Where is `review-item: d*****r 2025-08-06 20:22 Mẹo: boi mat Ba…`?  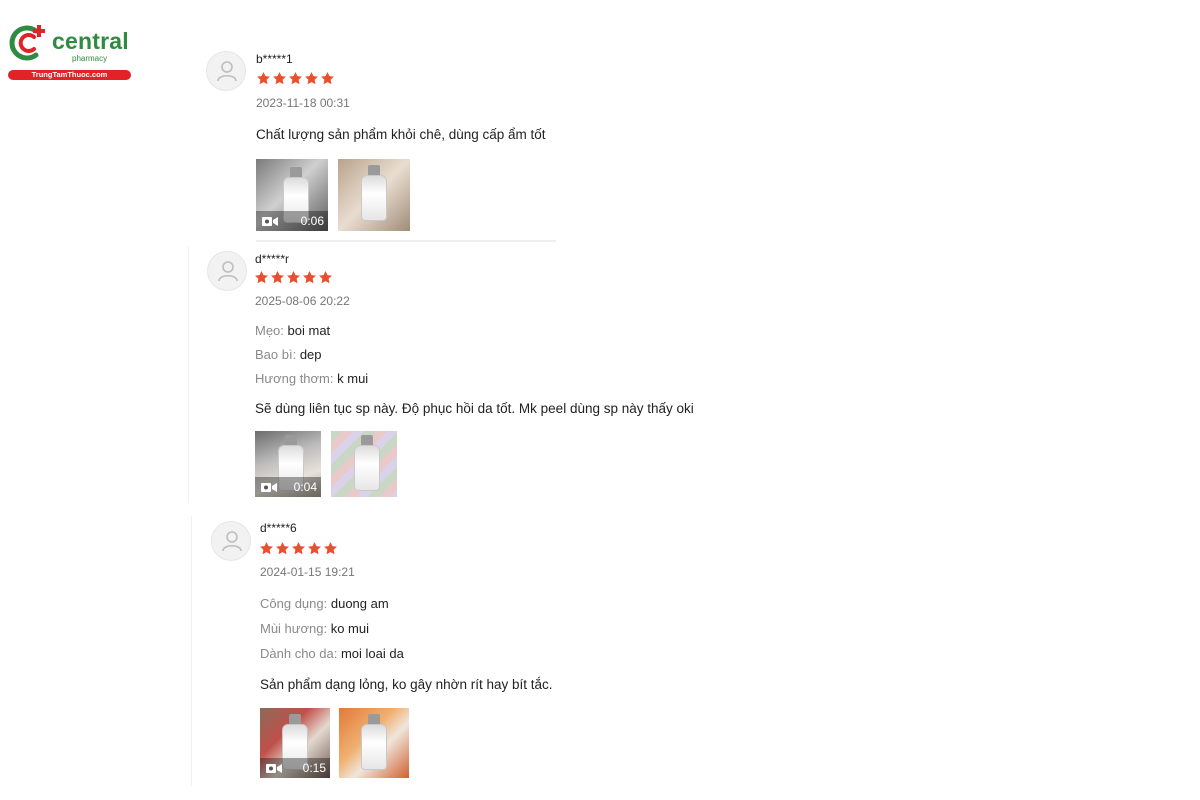 review-item: d*****r 2025-08-06 20:22 Mẹo: boi mat Ba… is located at coordinates (448, 374).